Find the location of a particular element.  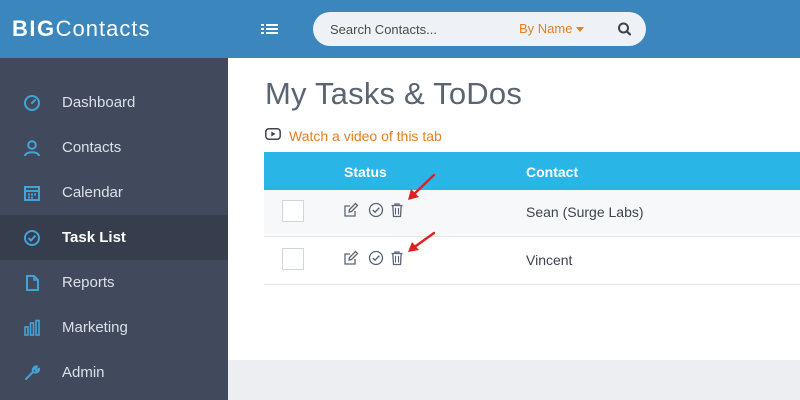

task-table-header: Status Contact is located at coordinates (532, 171).